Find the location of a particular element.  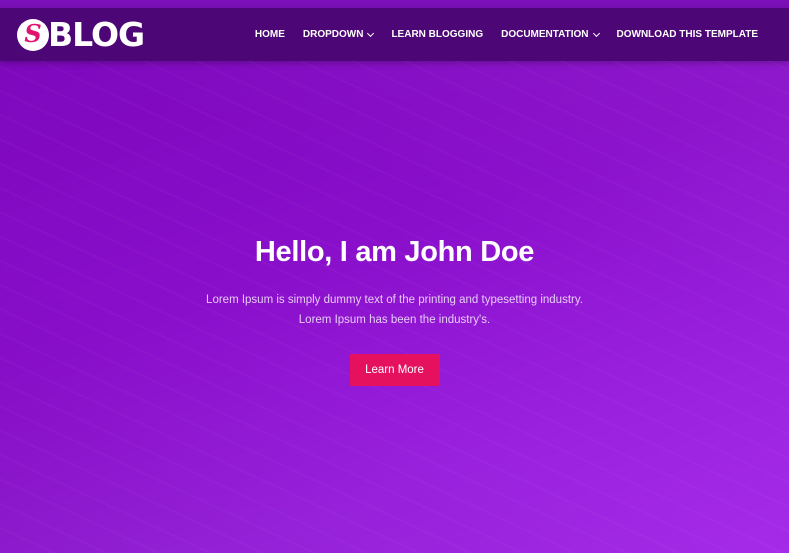

nav-item-dropdown: DROPDOWN is located at coordinates (338, 34).